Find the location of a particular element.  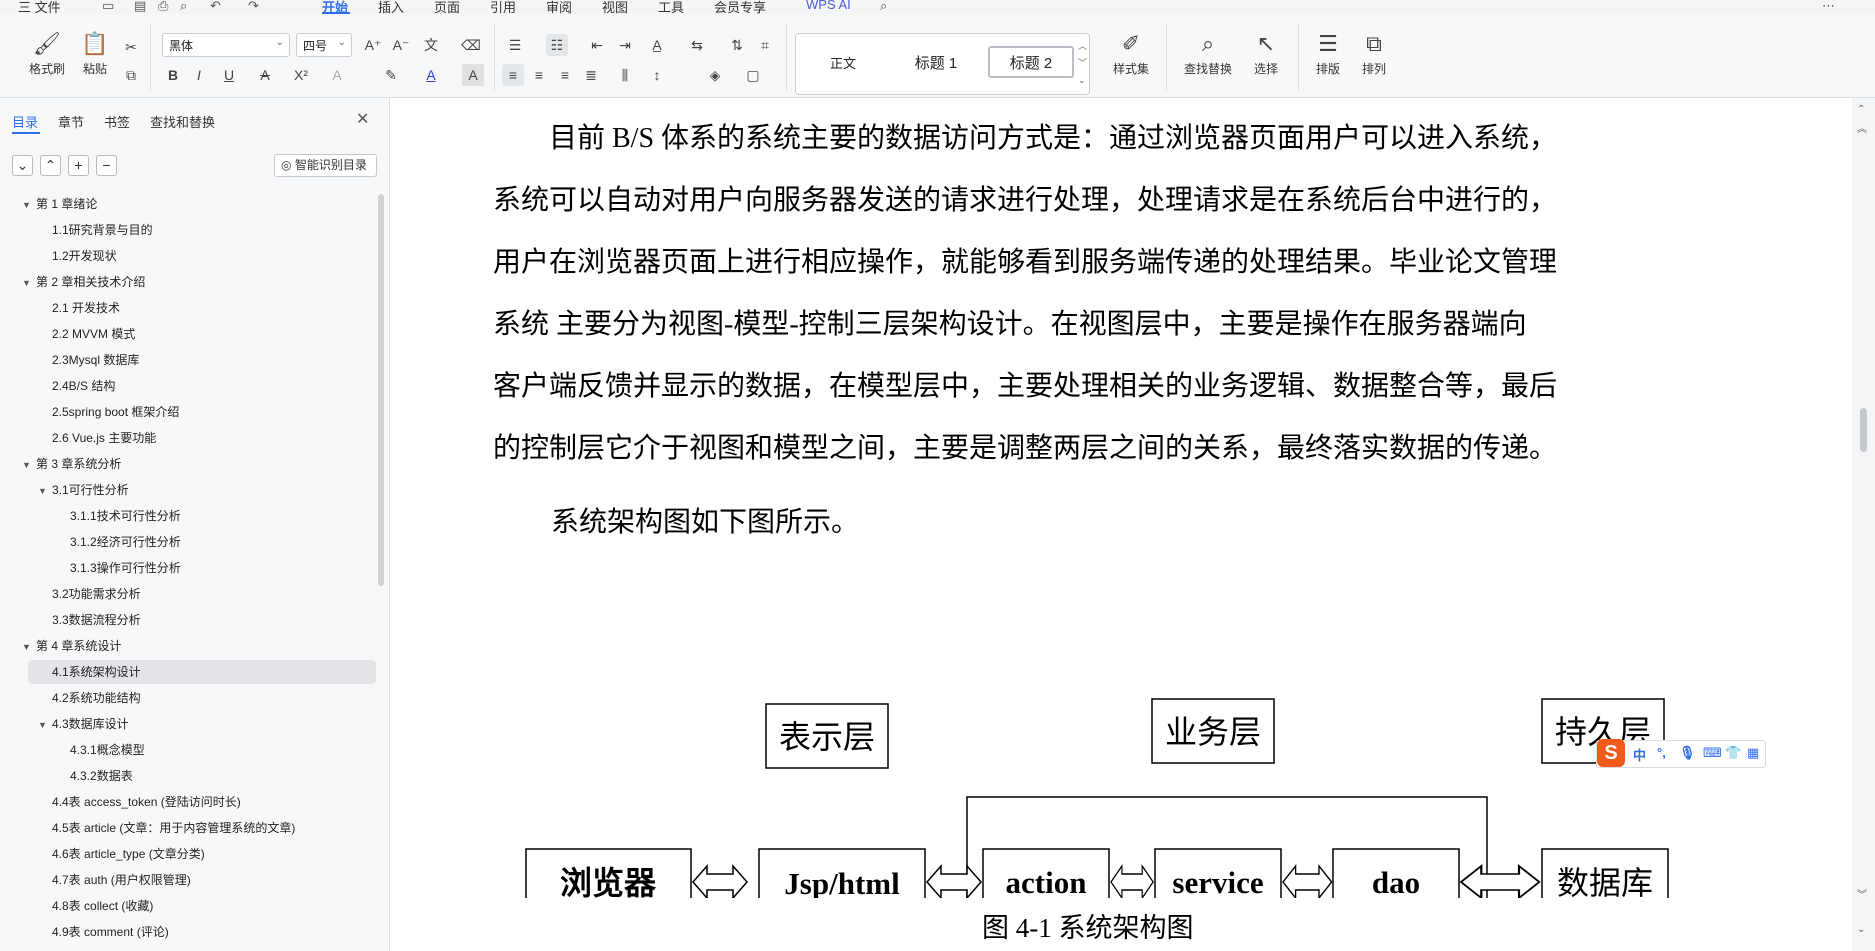

vertical-scrollbar: ⌃ ︽ ︾ ⌄ is located at coordinates (1863, 524).